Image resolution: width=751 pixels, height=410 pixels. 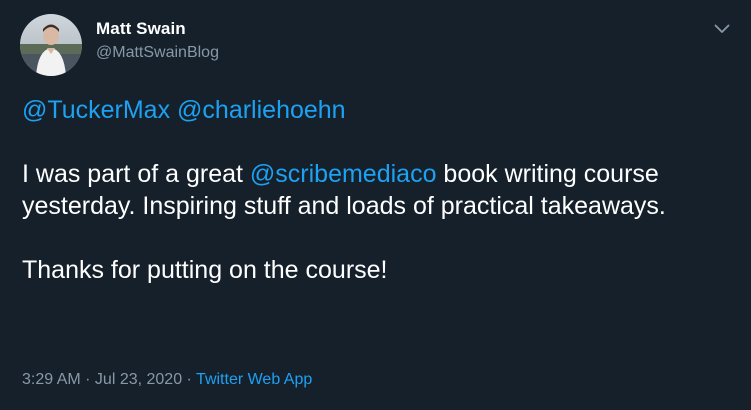 What do you see at coordinates (136, 174) in the screenshot?
I see `tweet-text-segment: I was part of a great` at bounding box center [136, 174].